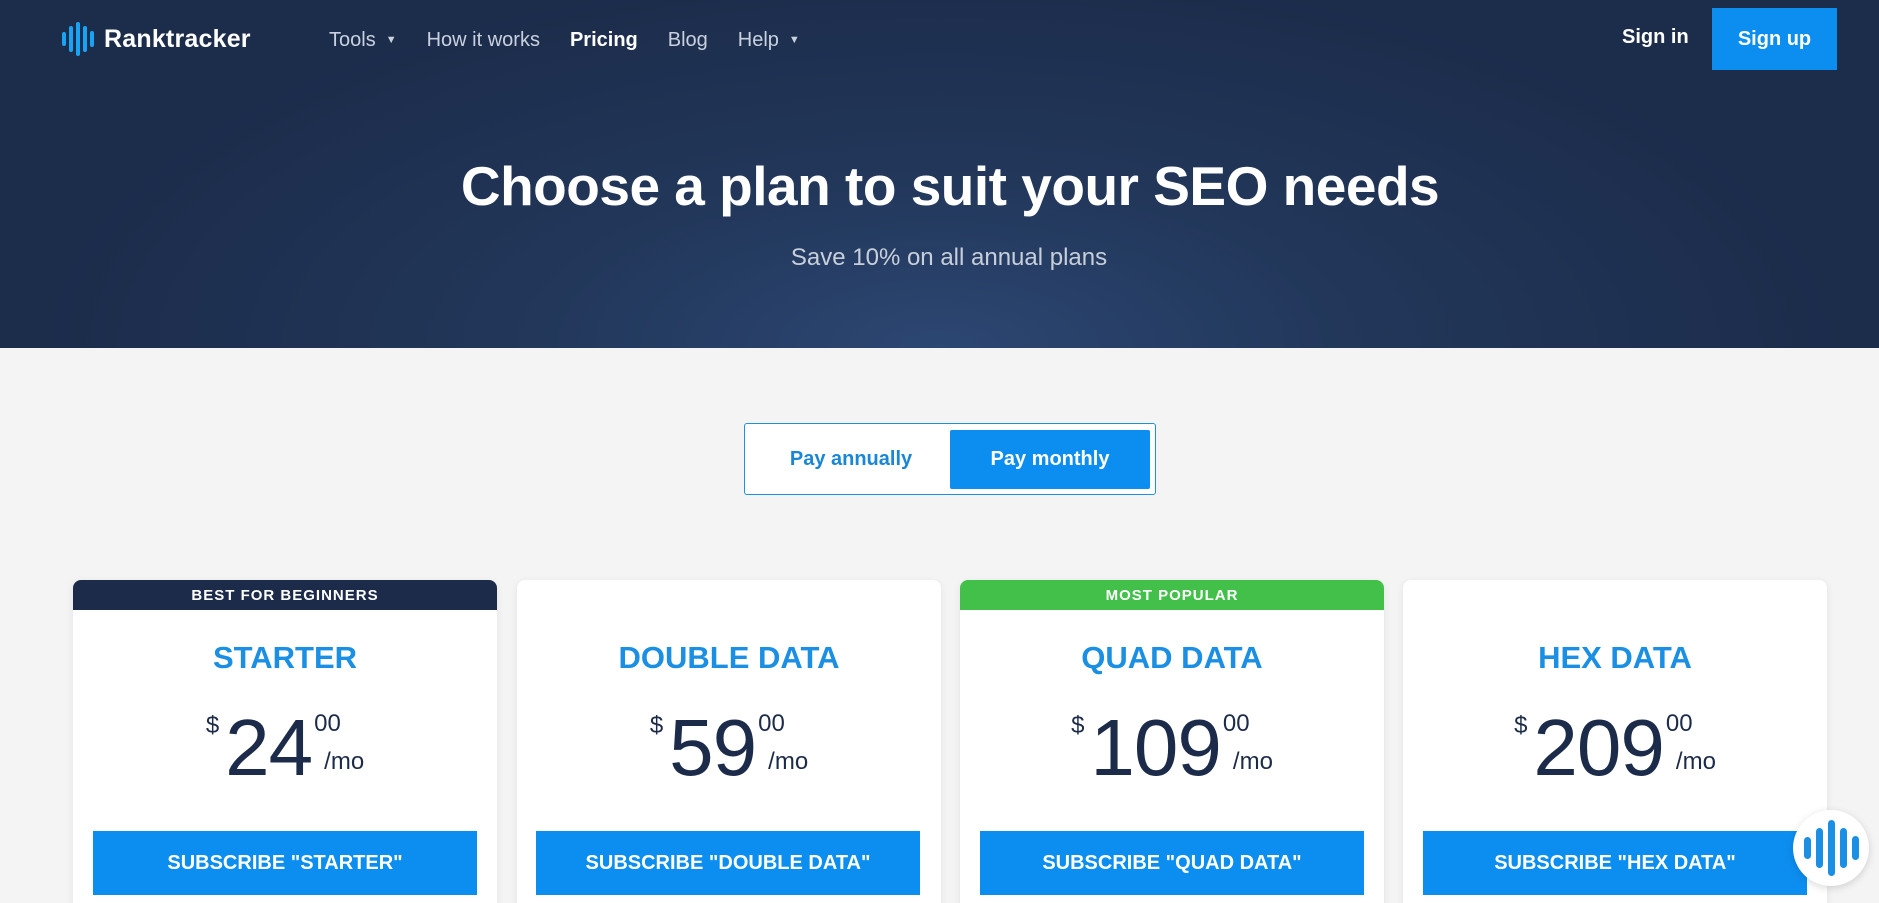 The height and width of the screenshot is (903, 1879). I want to click on nav-item-help: Help ▼, so click(769, 40).